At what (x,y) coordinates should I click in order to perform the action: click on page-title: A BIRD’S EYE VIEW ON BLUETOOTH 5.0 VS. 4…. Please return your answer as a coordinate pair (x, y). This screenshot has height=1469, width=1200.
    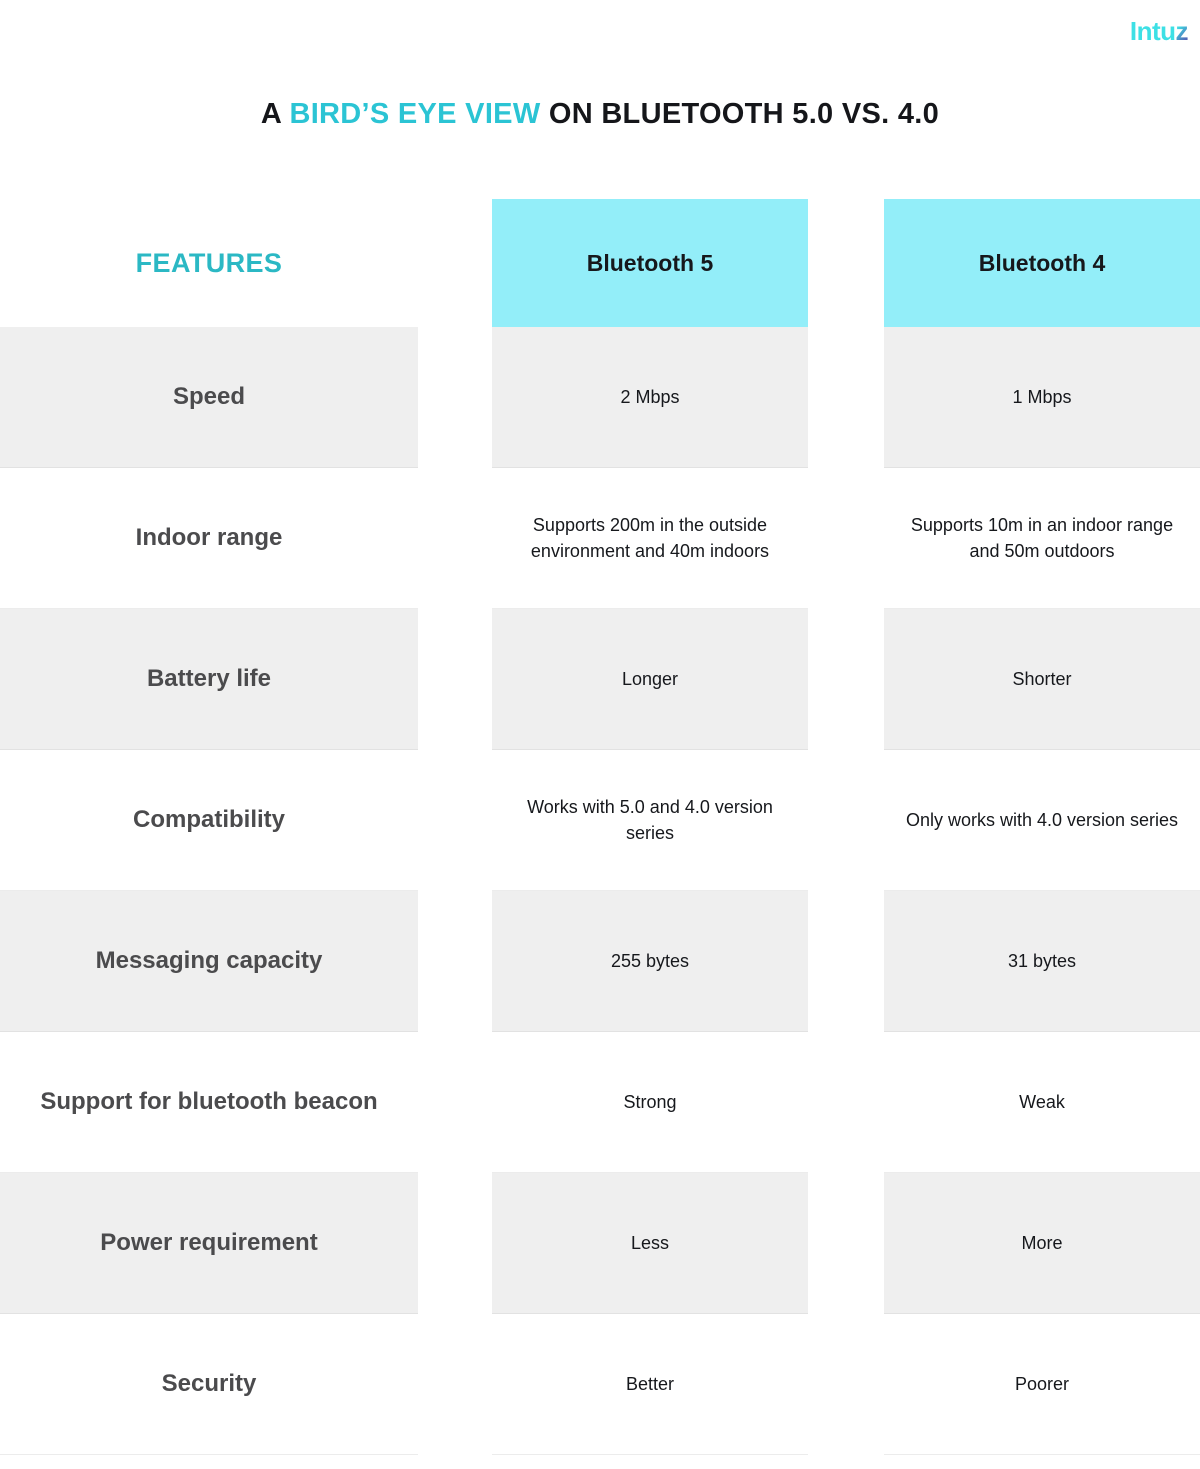
    Looking at the image, I should click on (600, 114).